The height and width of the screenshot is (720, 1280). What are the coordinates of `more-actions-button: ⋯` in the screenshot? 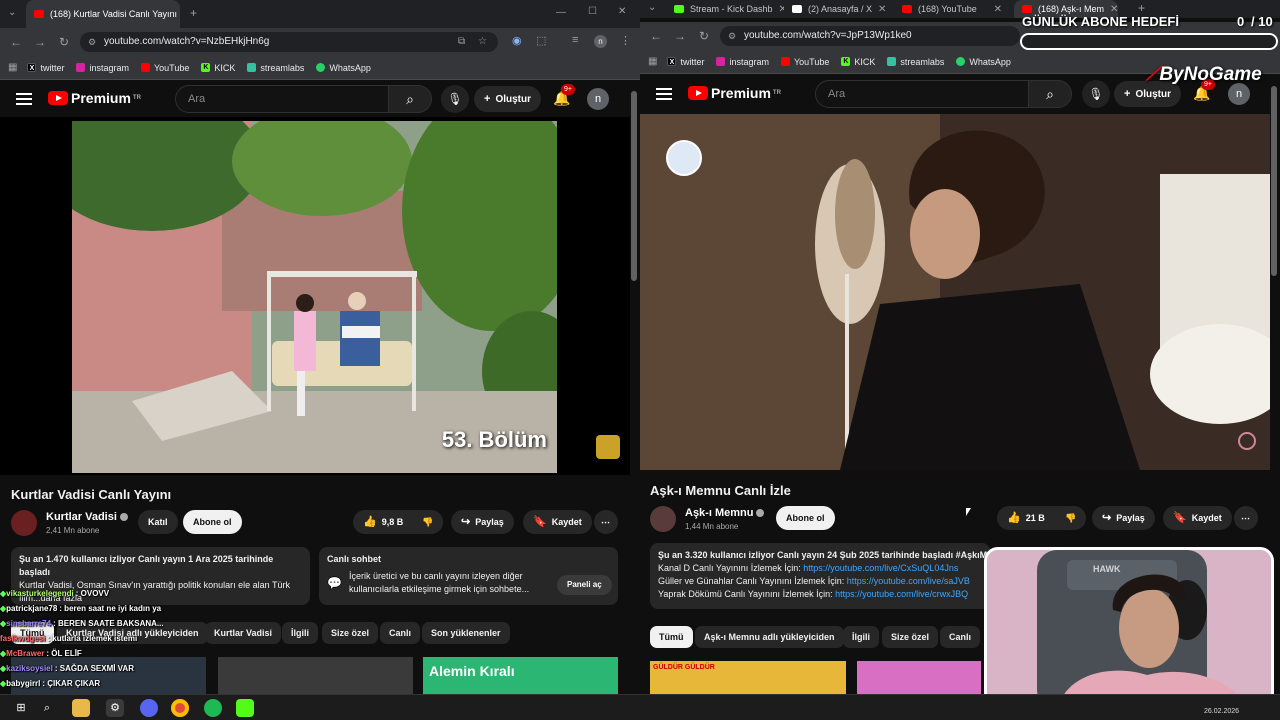 It's located at (606, 522).